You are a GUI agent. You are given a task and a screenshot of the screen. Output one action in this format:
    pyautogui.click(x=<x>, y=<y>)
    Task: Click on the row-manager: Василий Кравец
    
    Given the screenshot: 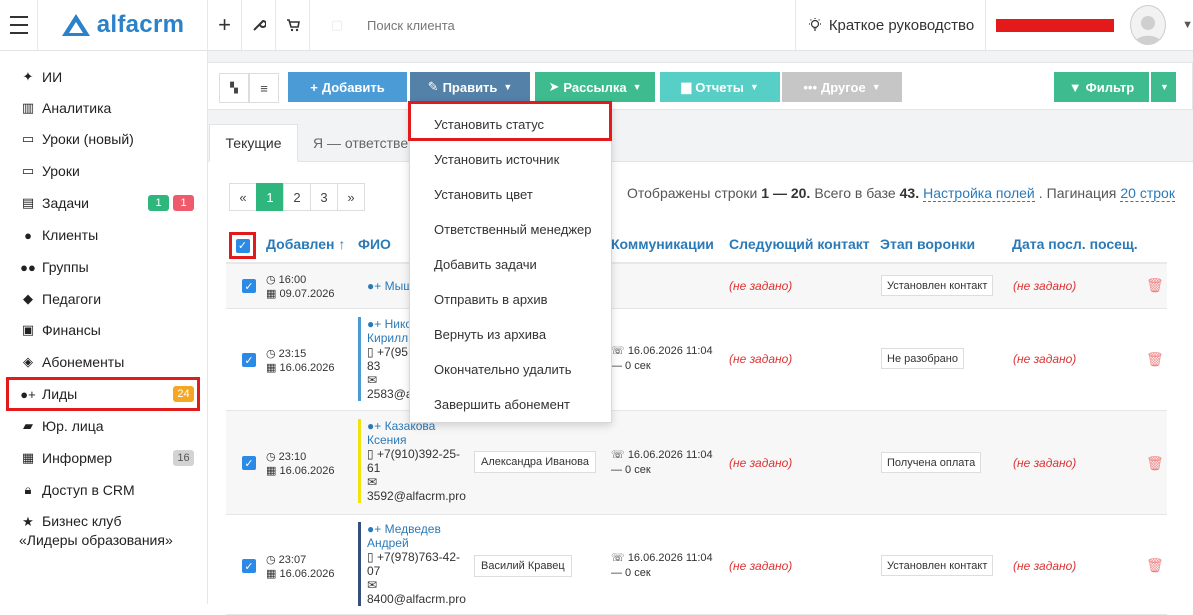 What is the action you would take?
    pyautogui.click(x=523, y=566)
    